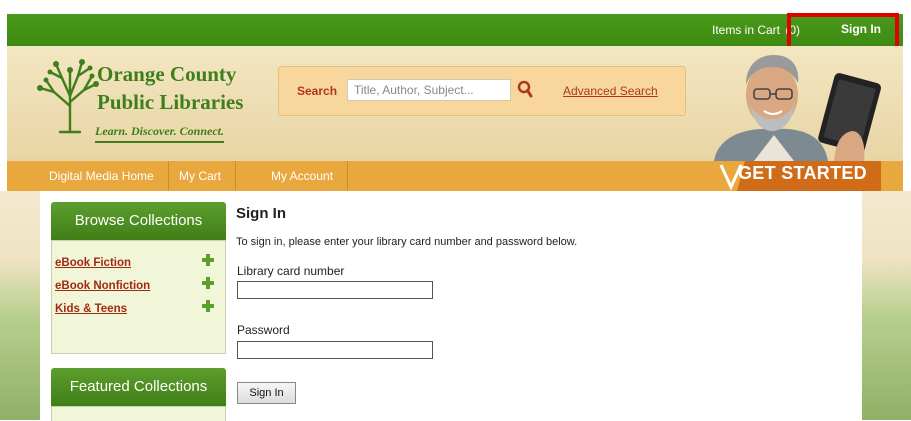 The width and height of the screenshot is (911, 421). What do you see at coordinates (102, 176) in the screenshot?
I see `nav-digital-media-home: Digital Media Home` at bounding box center [102, 176].